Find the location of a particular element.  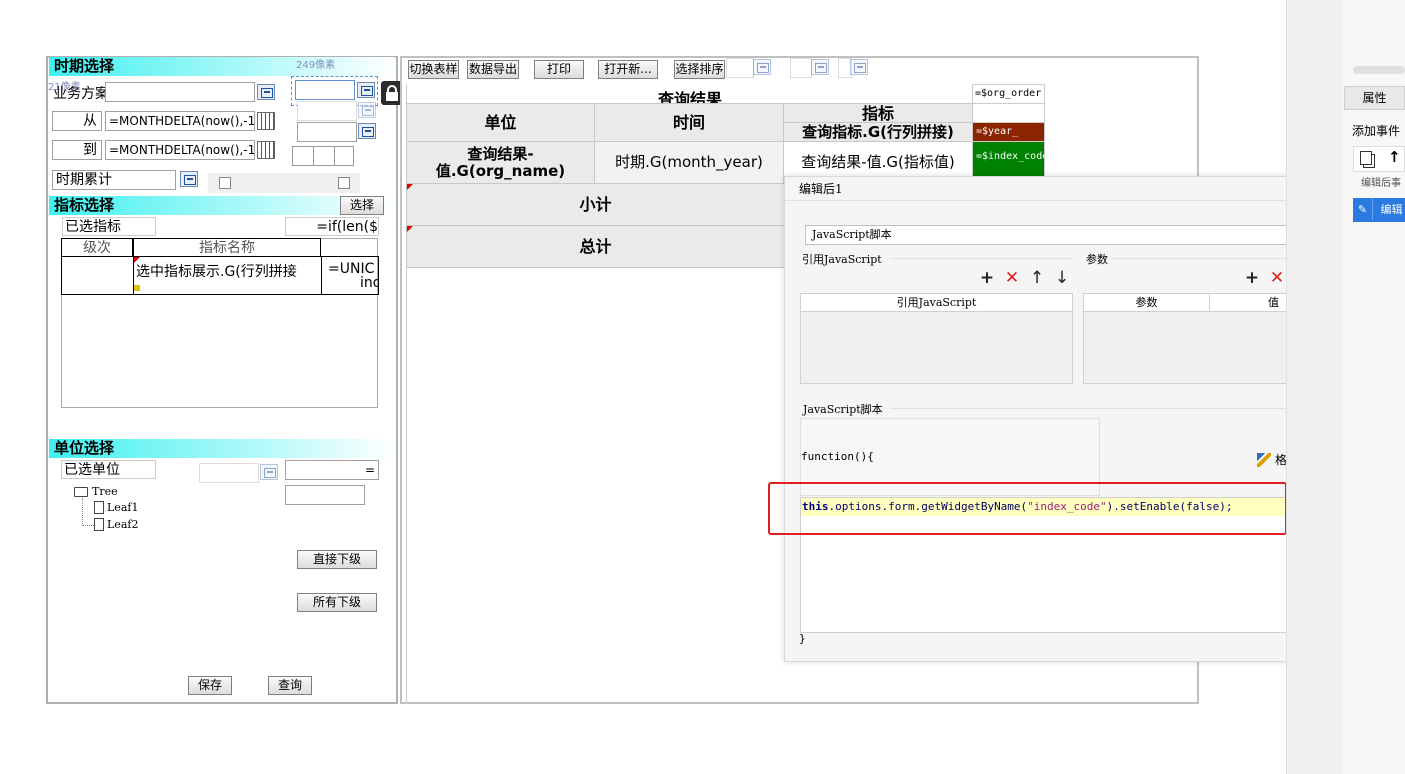

select-sort-button: 选择排序 is located at coordinates (699, 69).